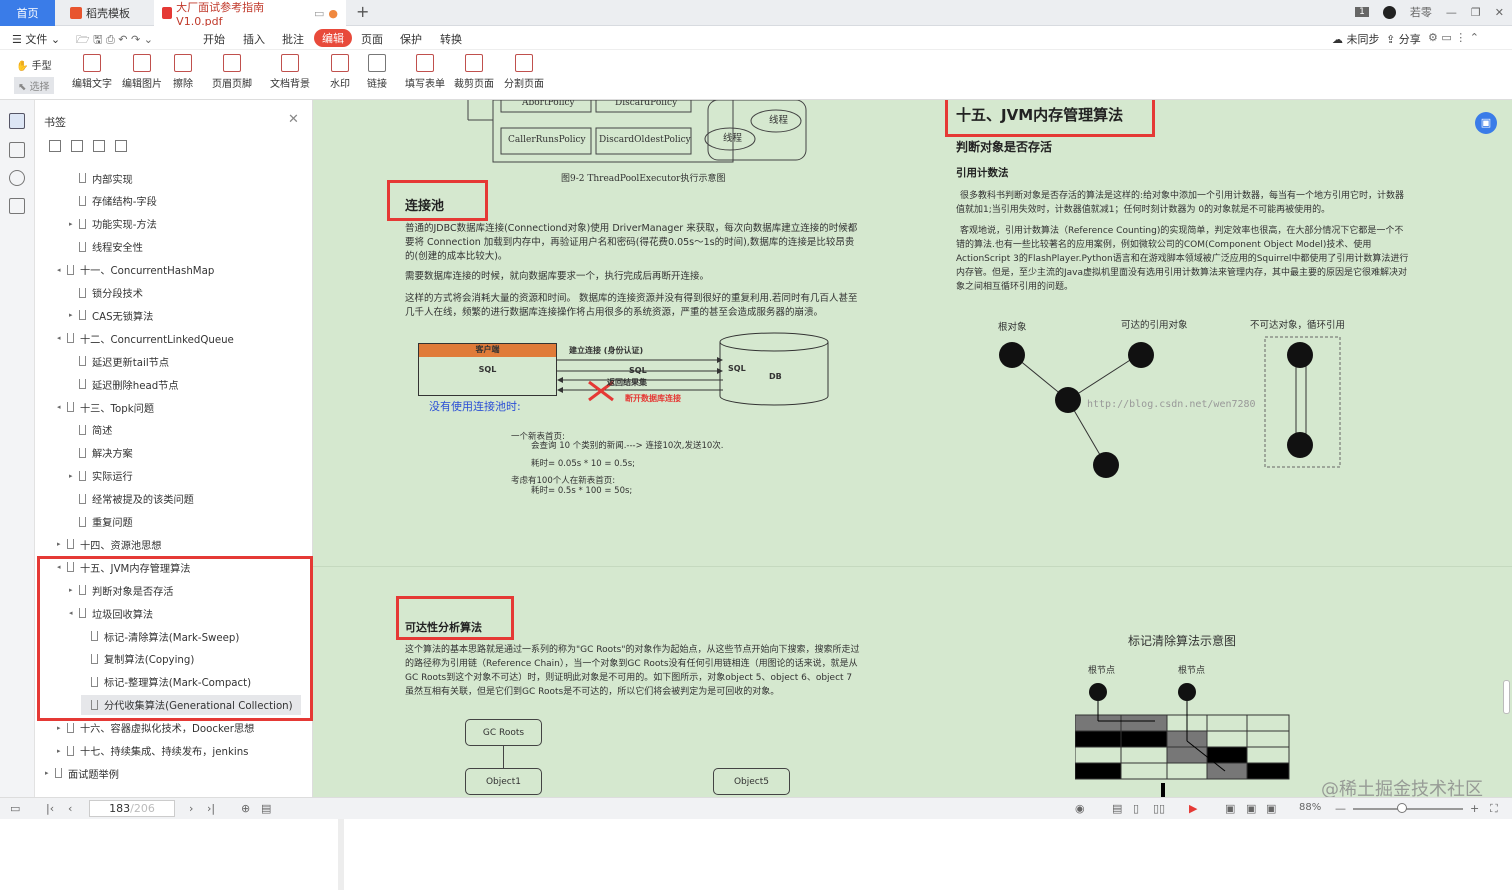 The width and height of the screenshot is (1512, 890). Describe the element at coordinates (319, 13) in the screenshot. I see `tab-window-icon: ▭` at that location.